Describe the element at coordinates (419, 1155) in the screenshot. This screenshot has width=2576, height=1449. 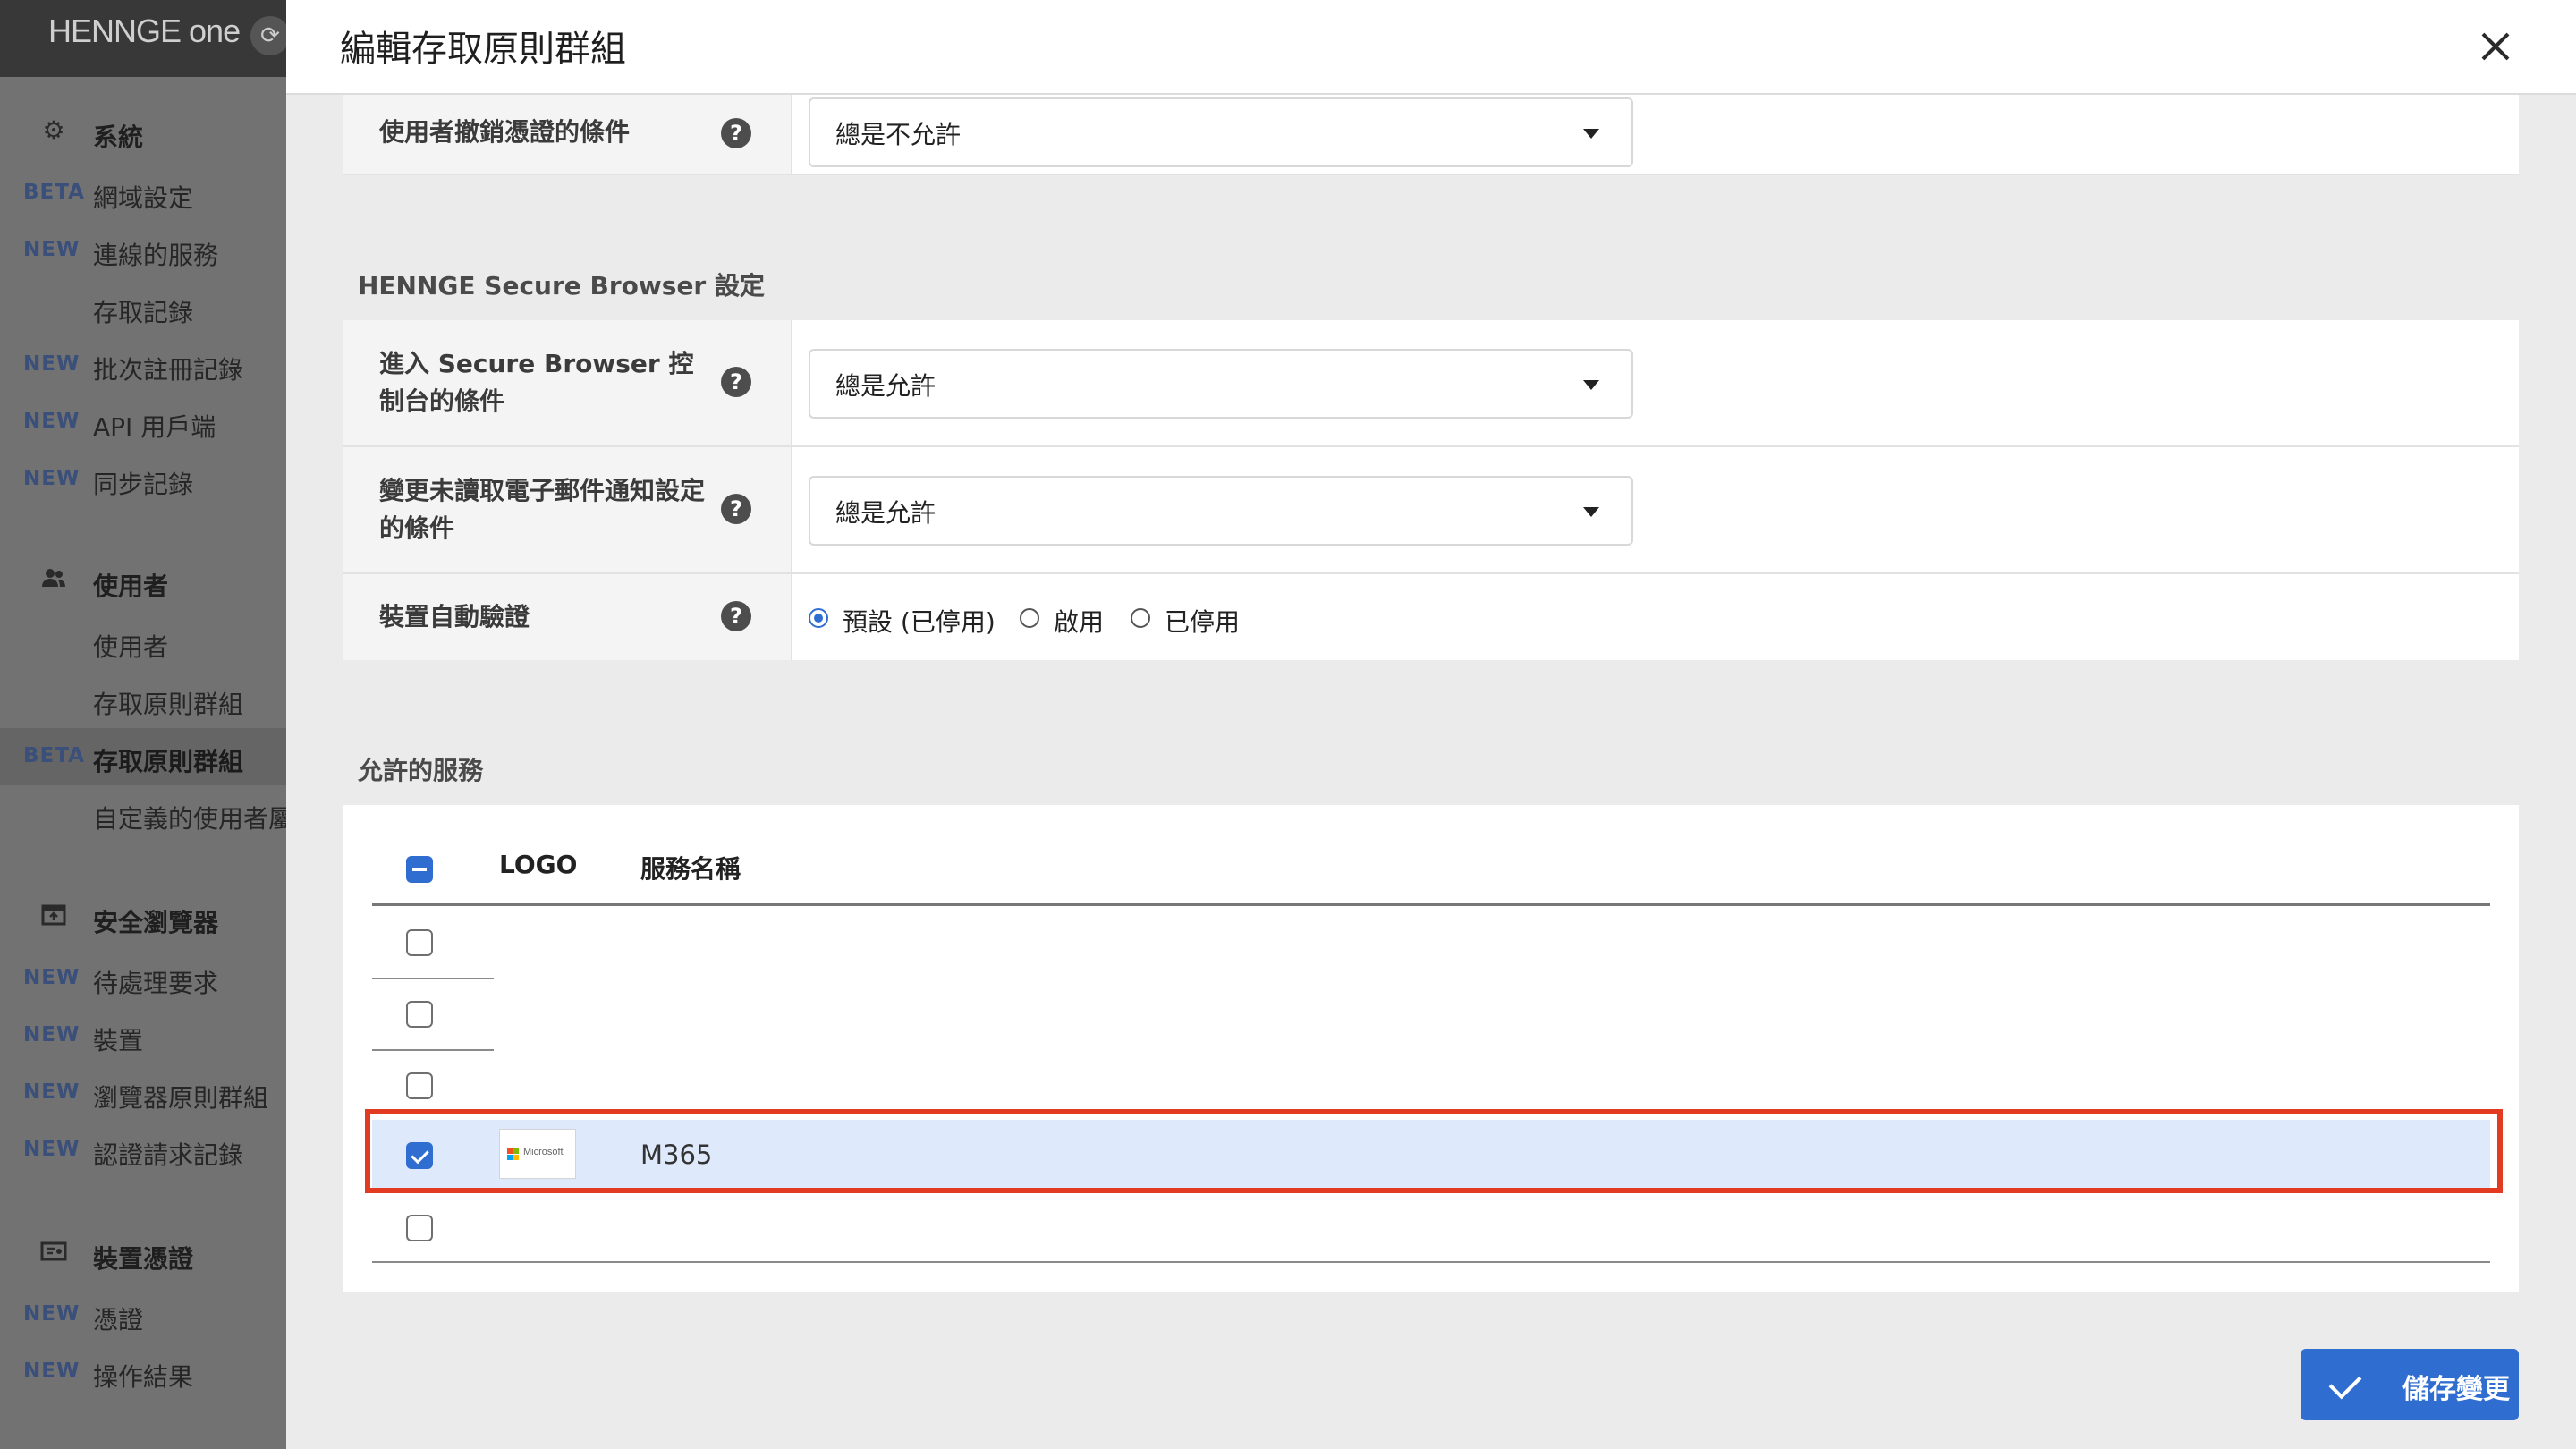
I see `row-checkbox-checked` at that location.